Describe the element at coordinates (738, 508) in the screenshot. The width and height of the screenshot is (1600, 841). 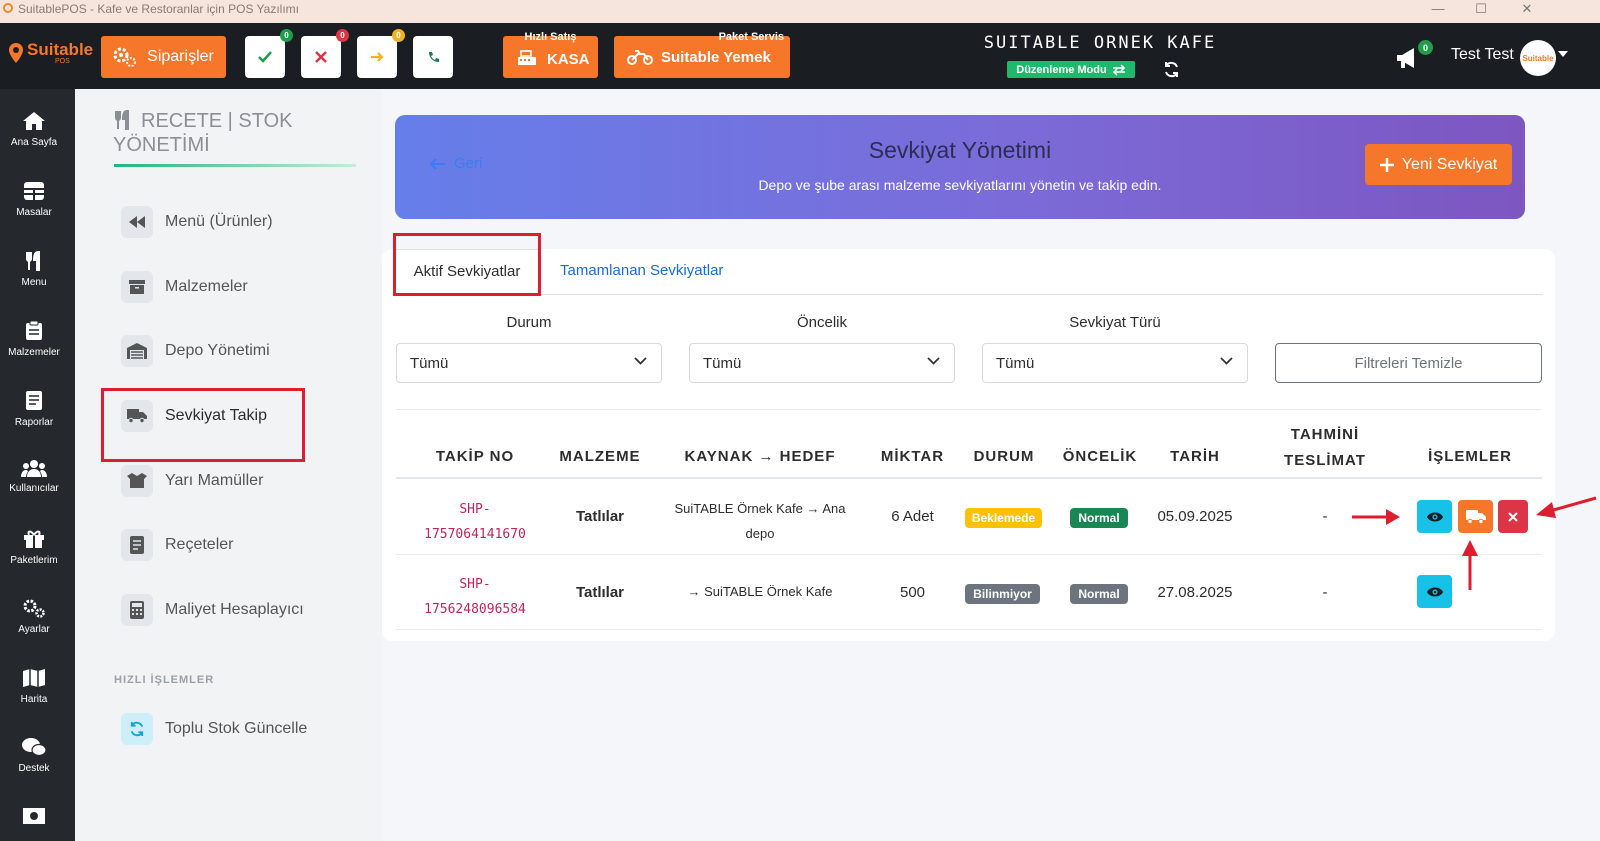
I see `source-name: SuiTABLE Örnek Kafe` at that location.